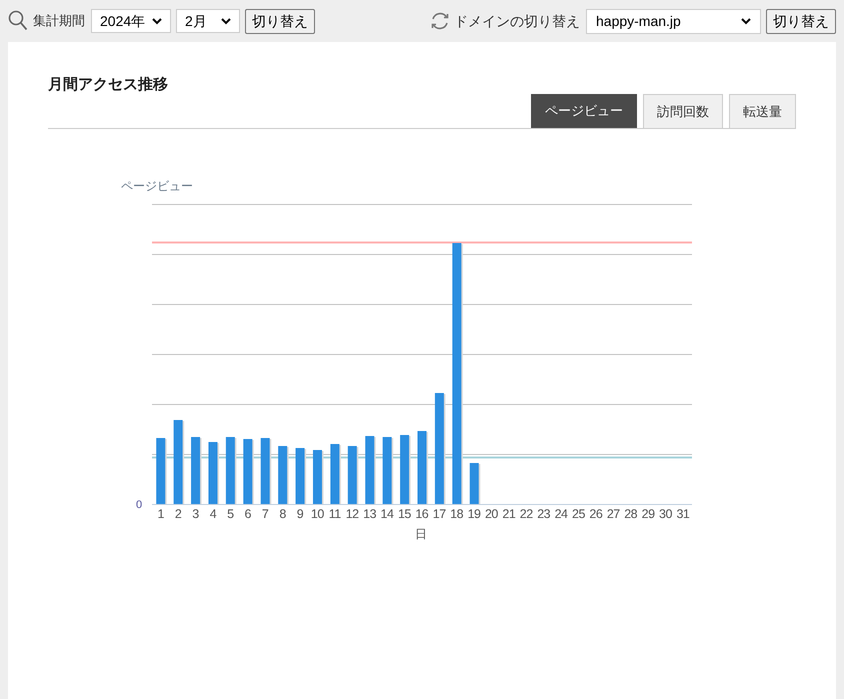 The width and height of the screenshot is (844, 699). I want to click on axis-label: 19, so click(474, 514).